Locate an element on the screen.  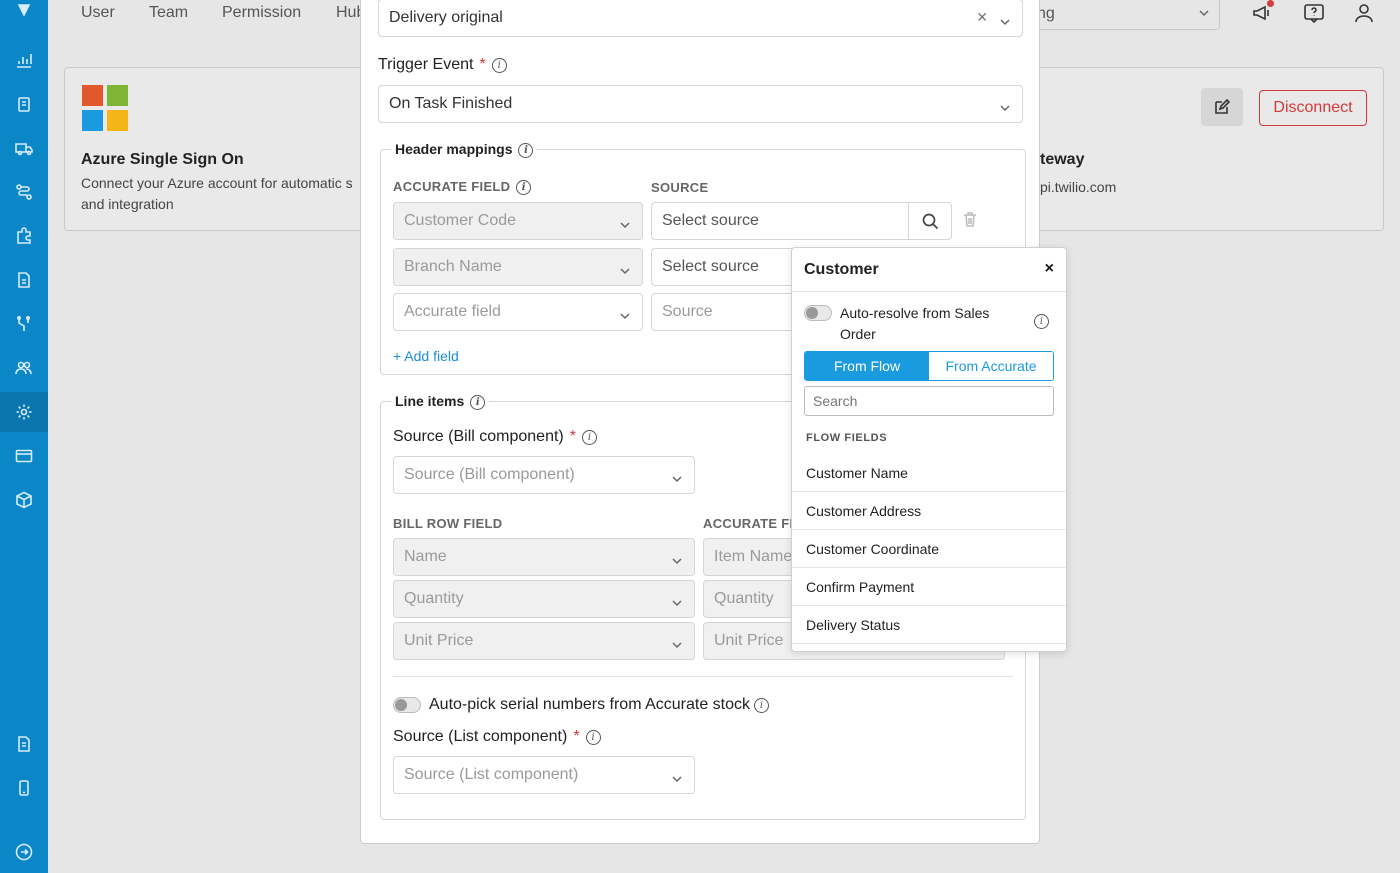
list-component-select: Source (List component) is located at coordinates (544, 775).